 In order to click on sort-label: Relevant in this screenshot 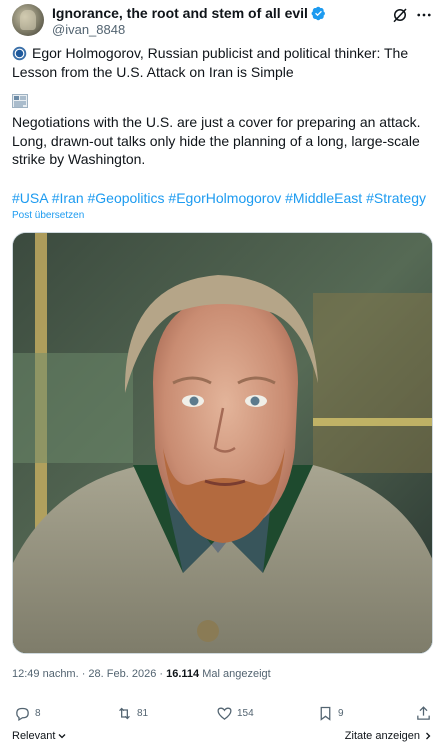, I will do `click(34, 736)`.